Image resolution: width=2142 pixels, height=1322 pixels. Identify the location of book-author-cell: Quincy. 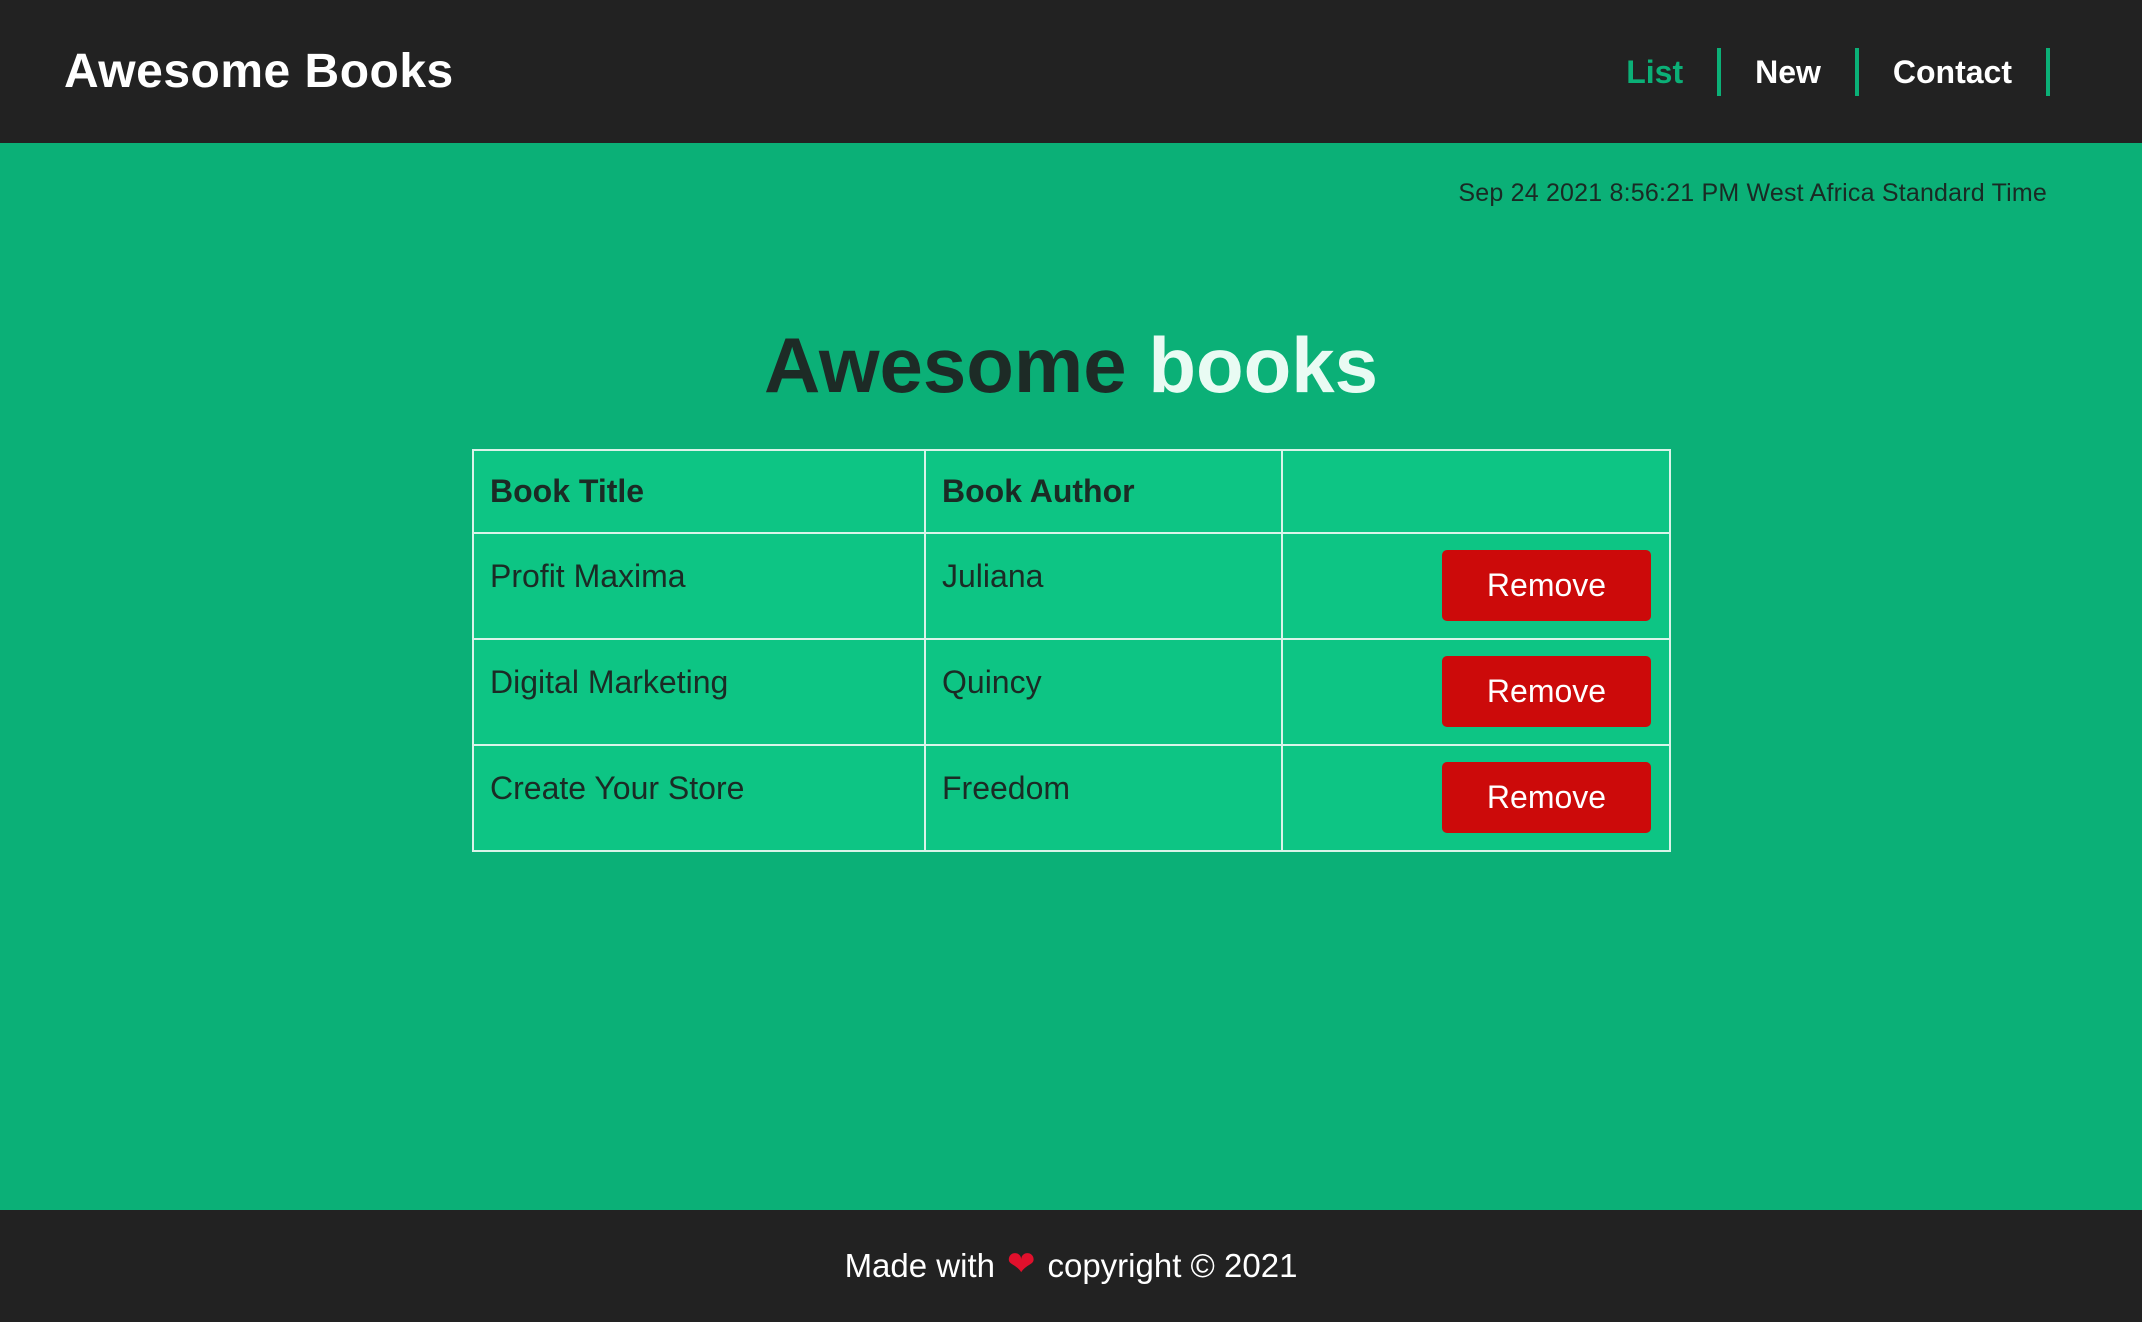
(1103, 692).